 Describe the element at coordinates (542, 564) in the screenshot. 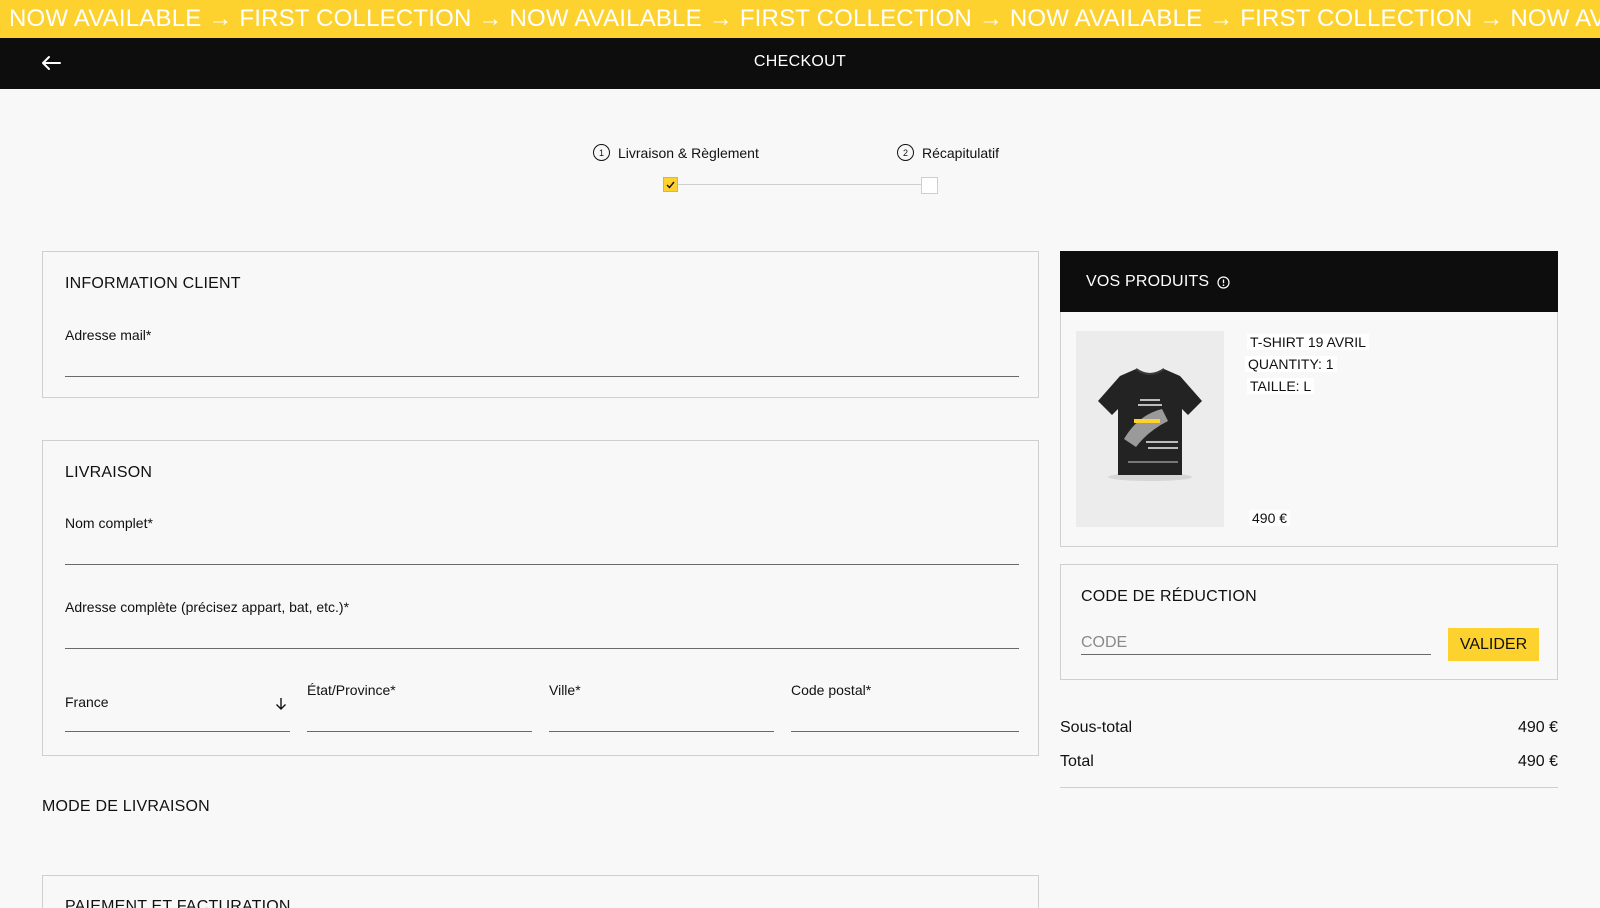

I see `full-name-underline` at that location.